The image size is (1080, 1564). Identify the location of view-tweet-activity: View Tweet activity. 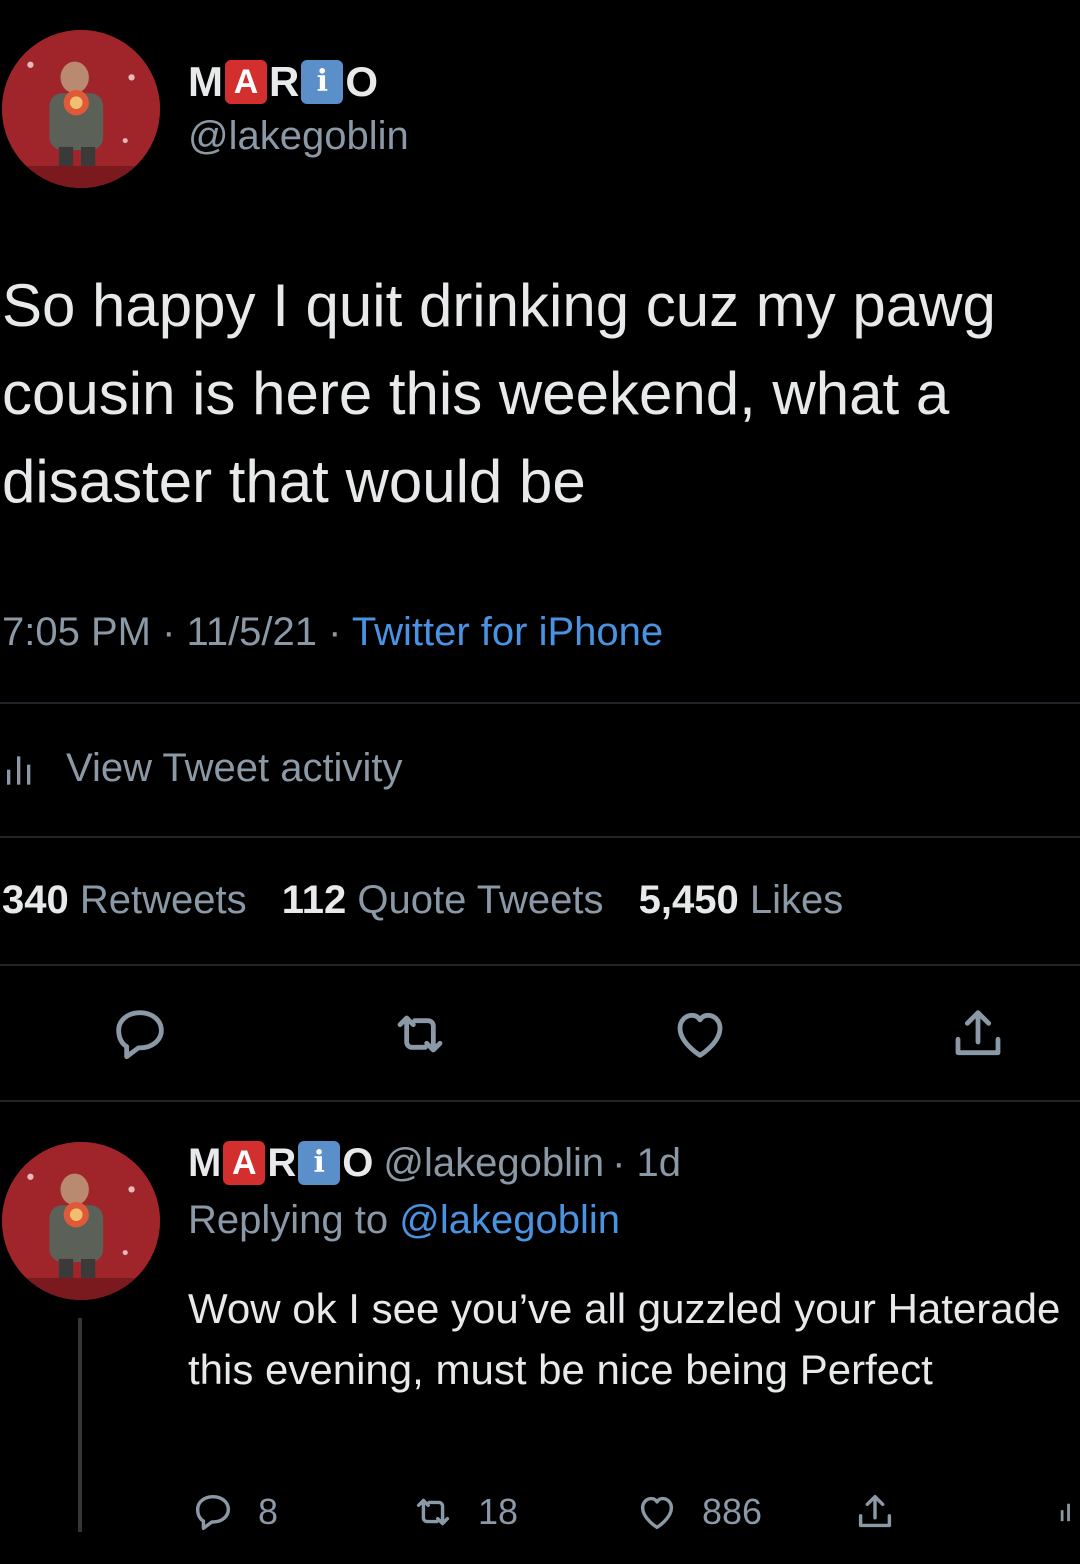
(202, 768).